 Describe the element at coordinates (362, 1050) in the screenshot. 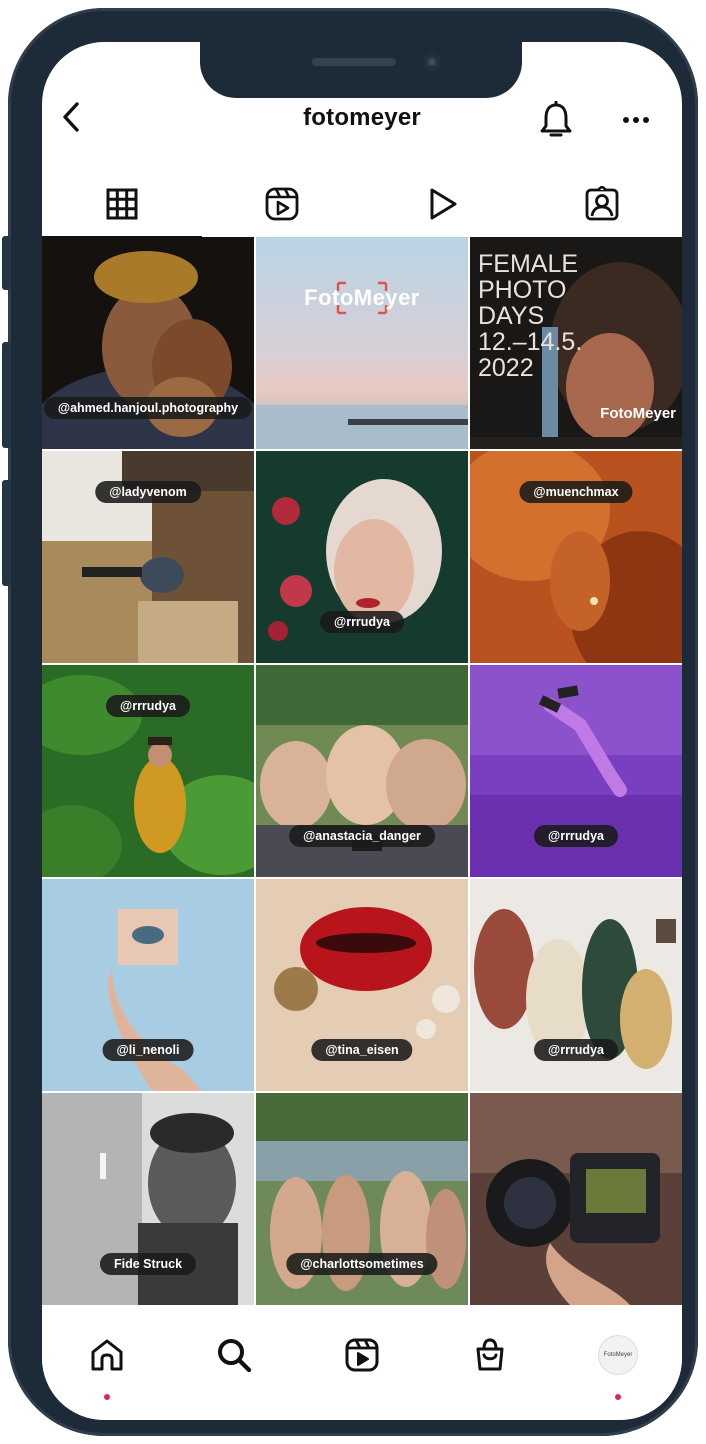

I see `post-tag: @tina_eisen` at that location.